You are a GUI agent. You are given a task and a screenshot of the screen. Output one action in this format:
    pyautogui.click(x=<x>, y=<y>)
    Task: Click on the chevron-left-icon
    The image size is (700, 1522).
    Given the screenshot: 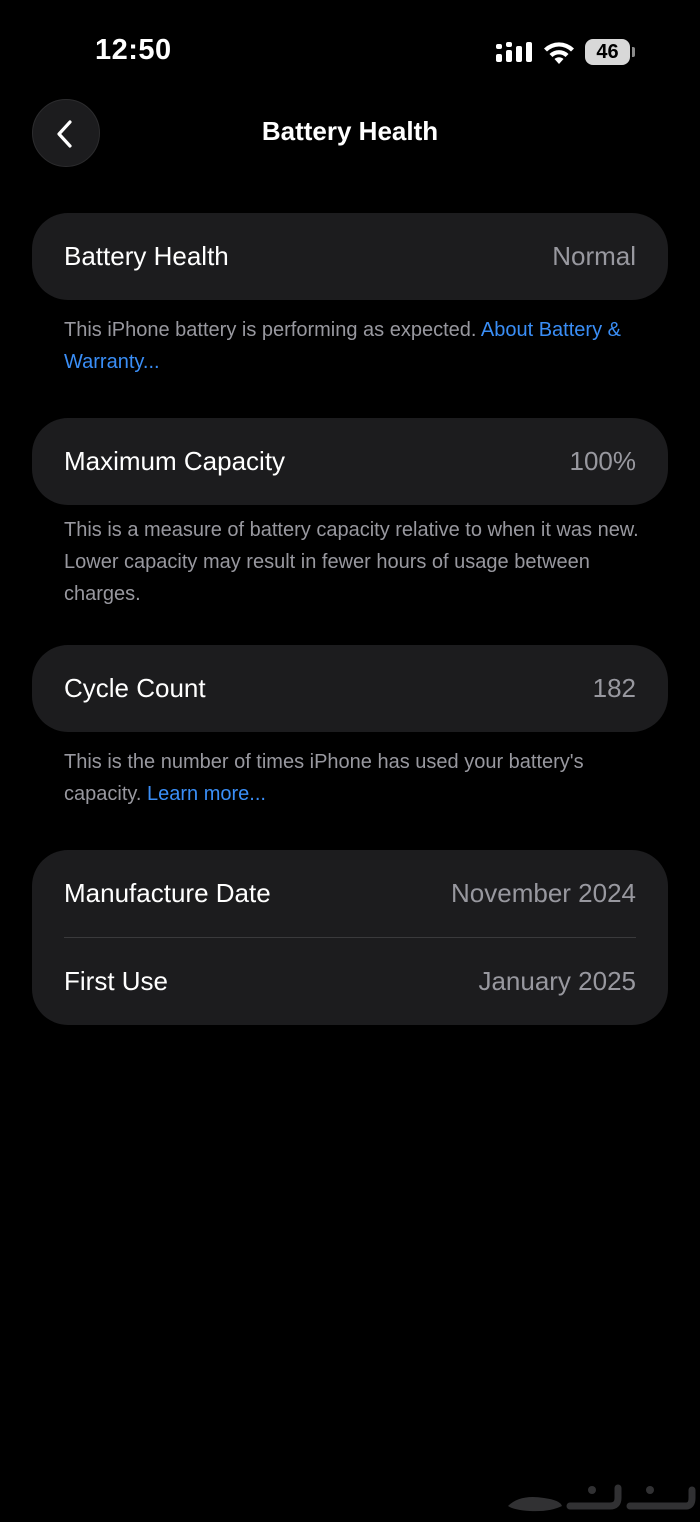 What is the action you would take?
    pyautogui.click(x=64, y=134)
    